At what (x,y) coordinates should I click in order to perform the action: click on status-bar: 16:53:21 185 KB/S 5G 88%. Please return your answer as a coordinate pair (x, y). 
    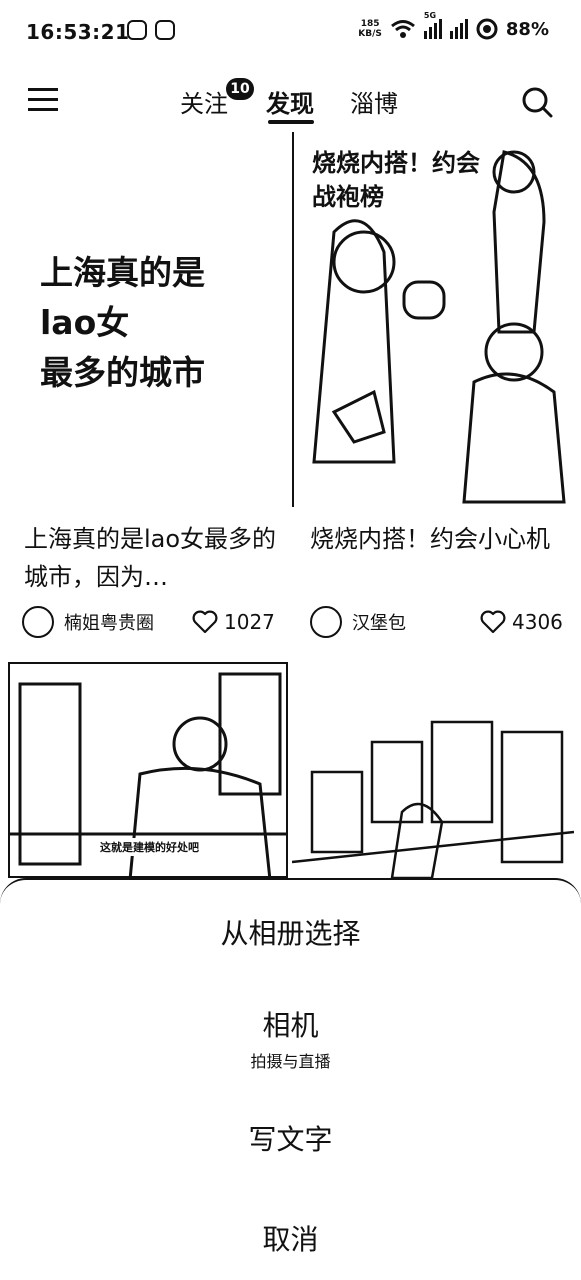
    Looking at the image, I should click on (290, 33).